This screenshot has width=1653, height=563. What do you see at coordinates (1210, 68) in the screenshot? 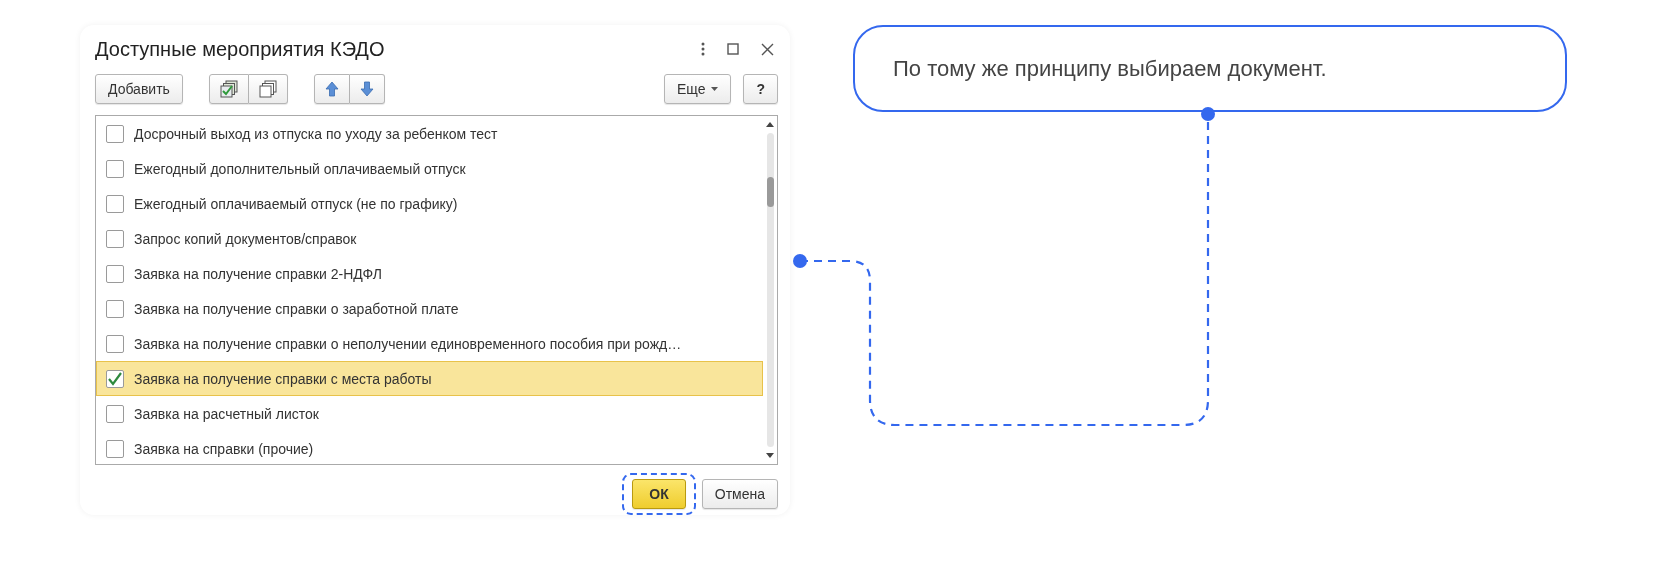
I see `callout-text: По тому же принципу выбираем документ.` at bounding box center [1210, 68].